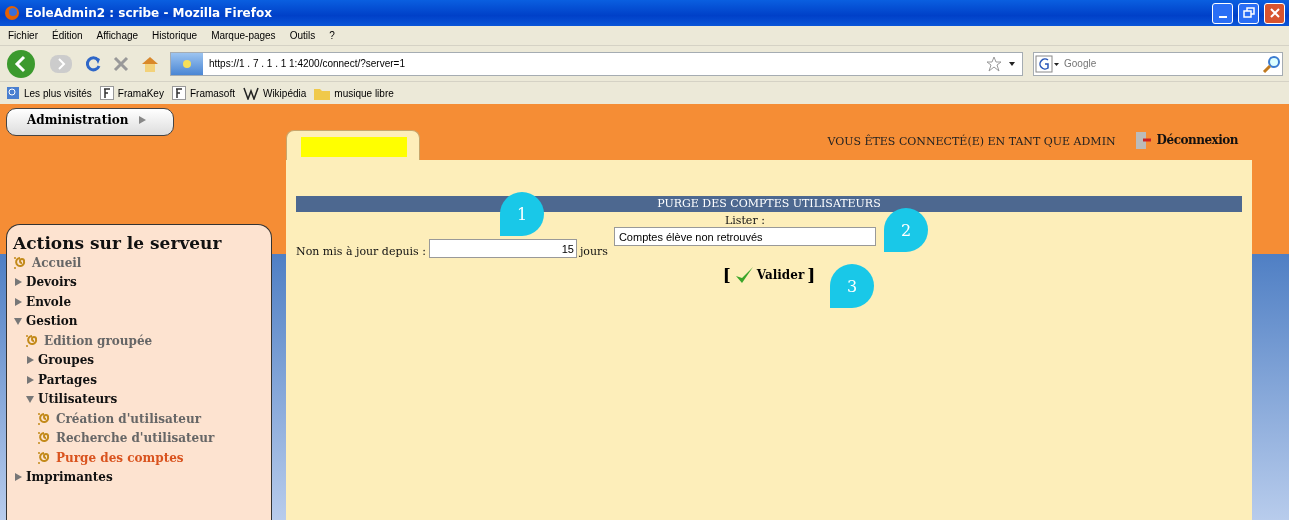 The image size is (1289, 520). Describe the element at coordinates (117, 35) in the screenshot. I see `menu-item: Affichage` at that location.